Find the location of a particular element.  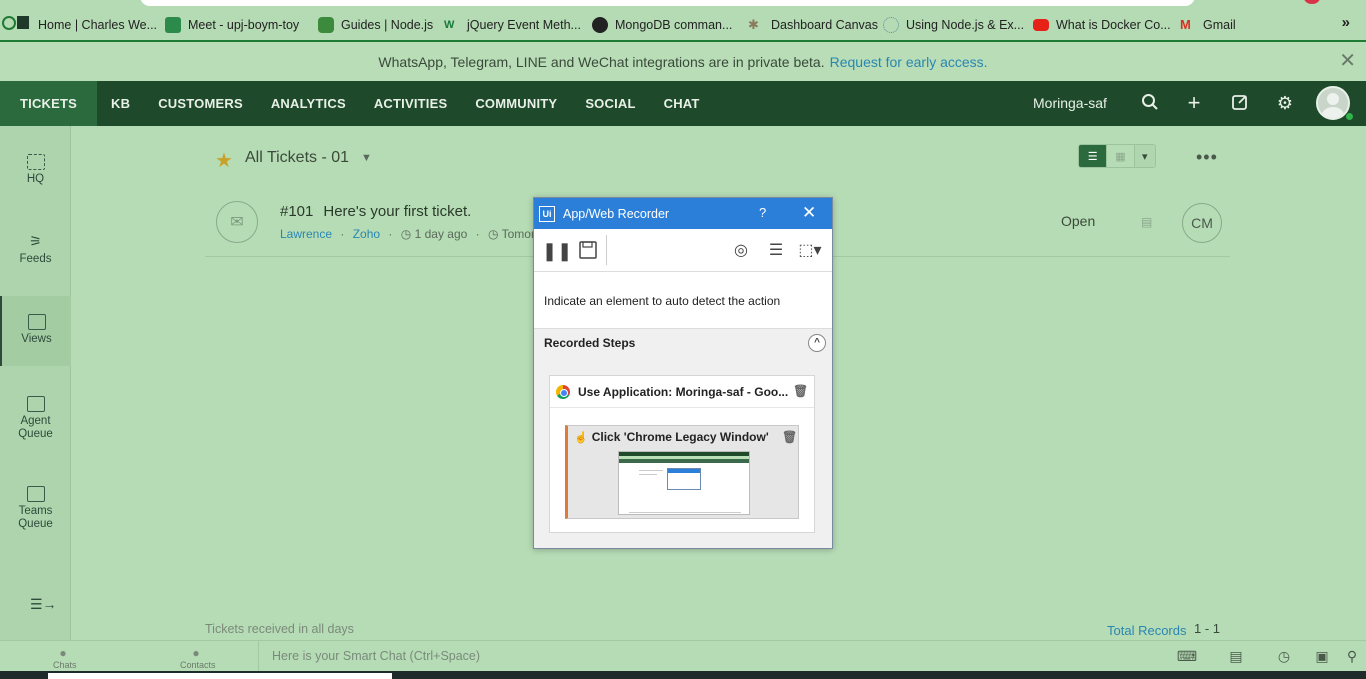

step-click: ☝ Click 'Chrome Legacy Window' 🗑 is located at coordinates (682, 472).